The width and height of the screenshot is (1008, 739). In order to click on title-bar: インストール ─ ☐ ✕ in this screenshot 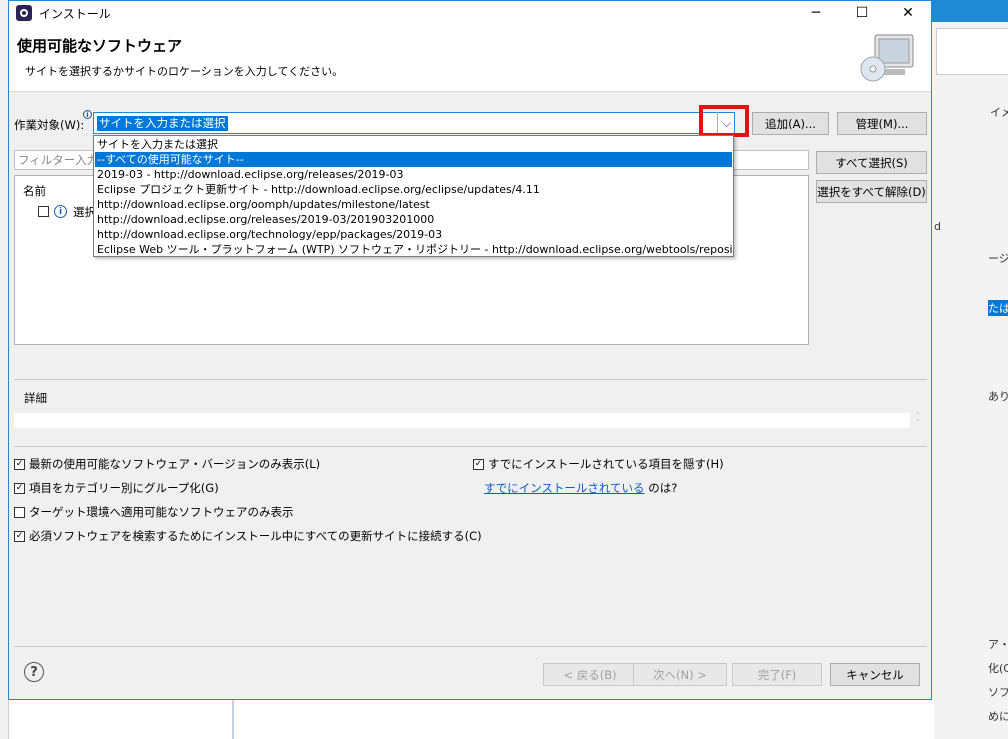, I will do `click(470, 13)`.